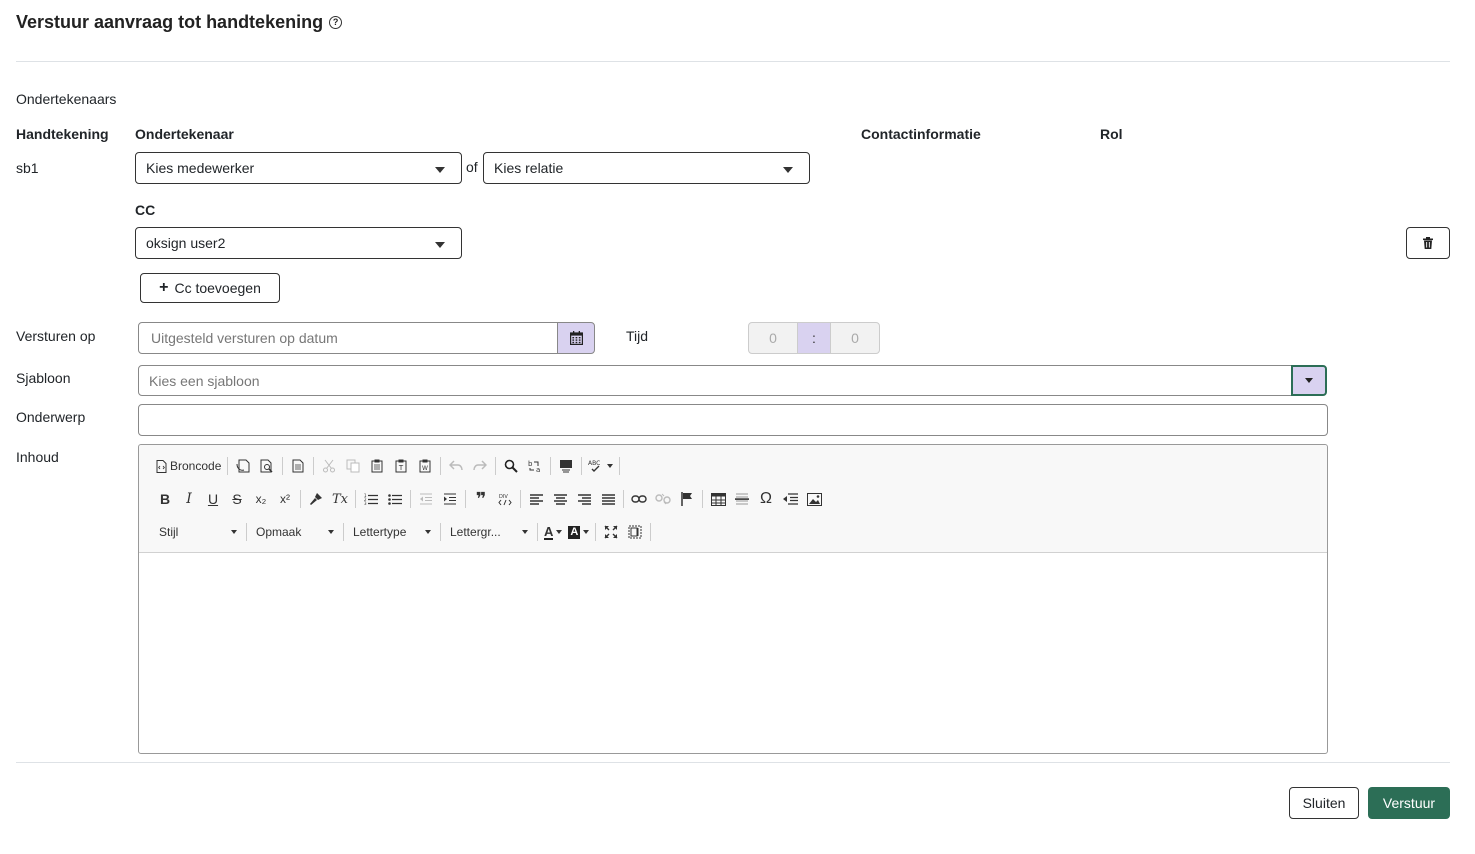  Describe the element at coordinates (298, 243) in the screenshot. I see `cc-select: oksign user2` at that location.